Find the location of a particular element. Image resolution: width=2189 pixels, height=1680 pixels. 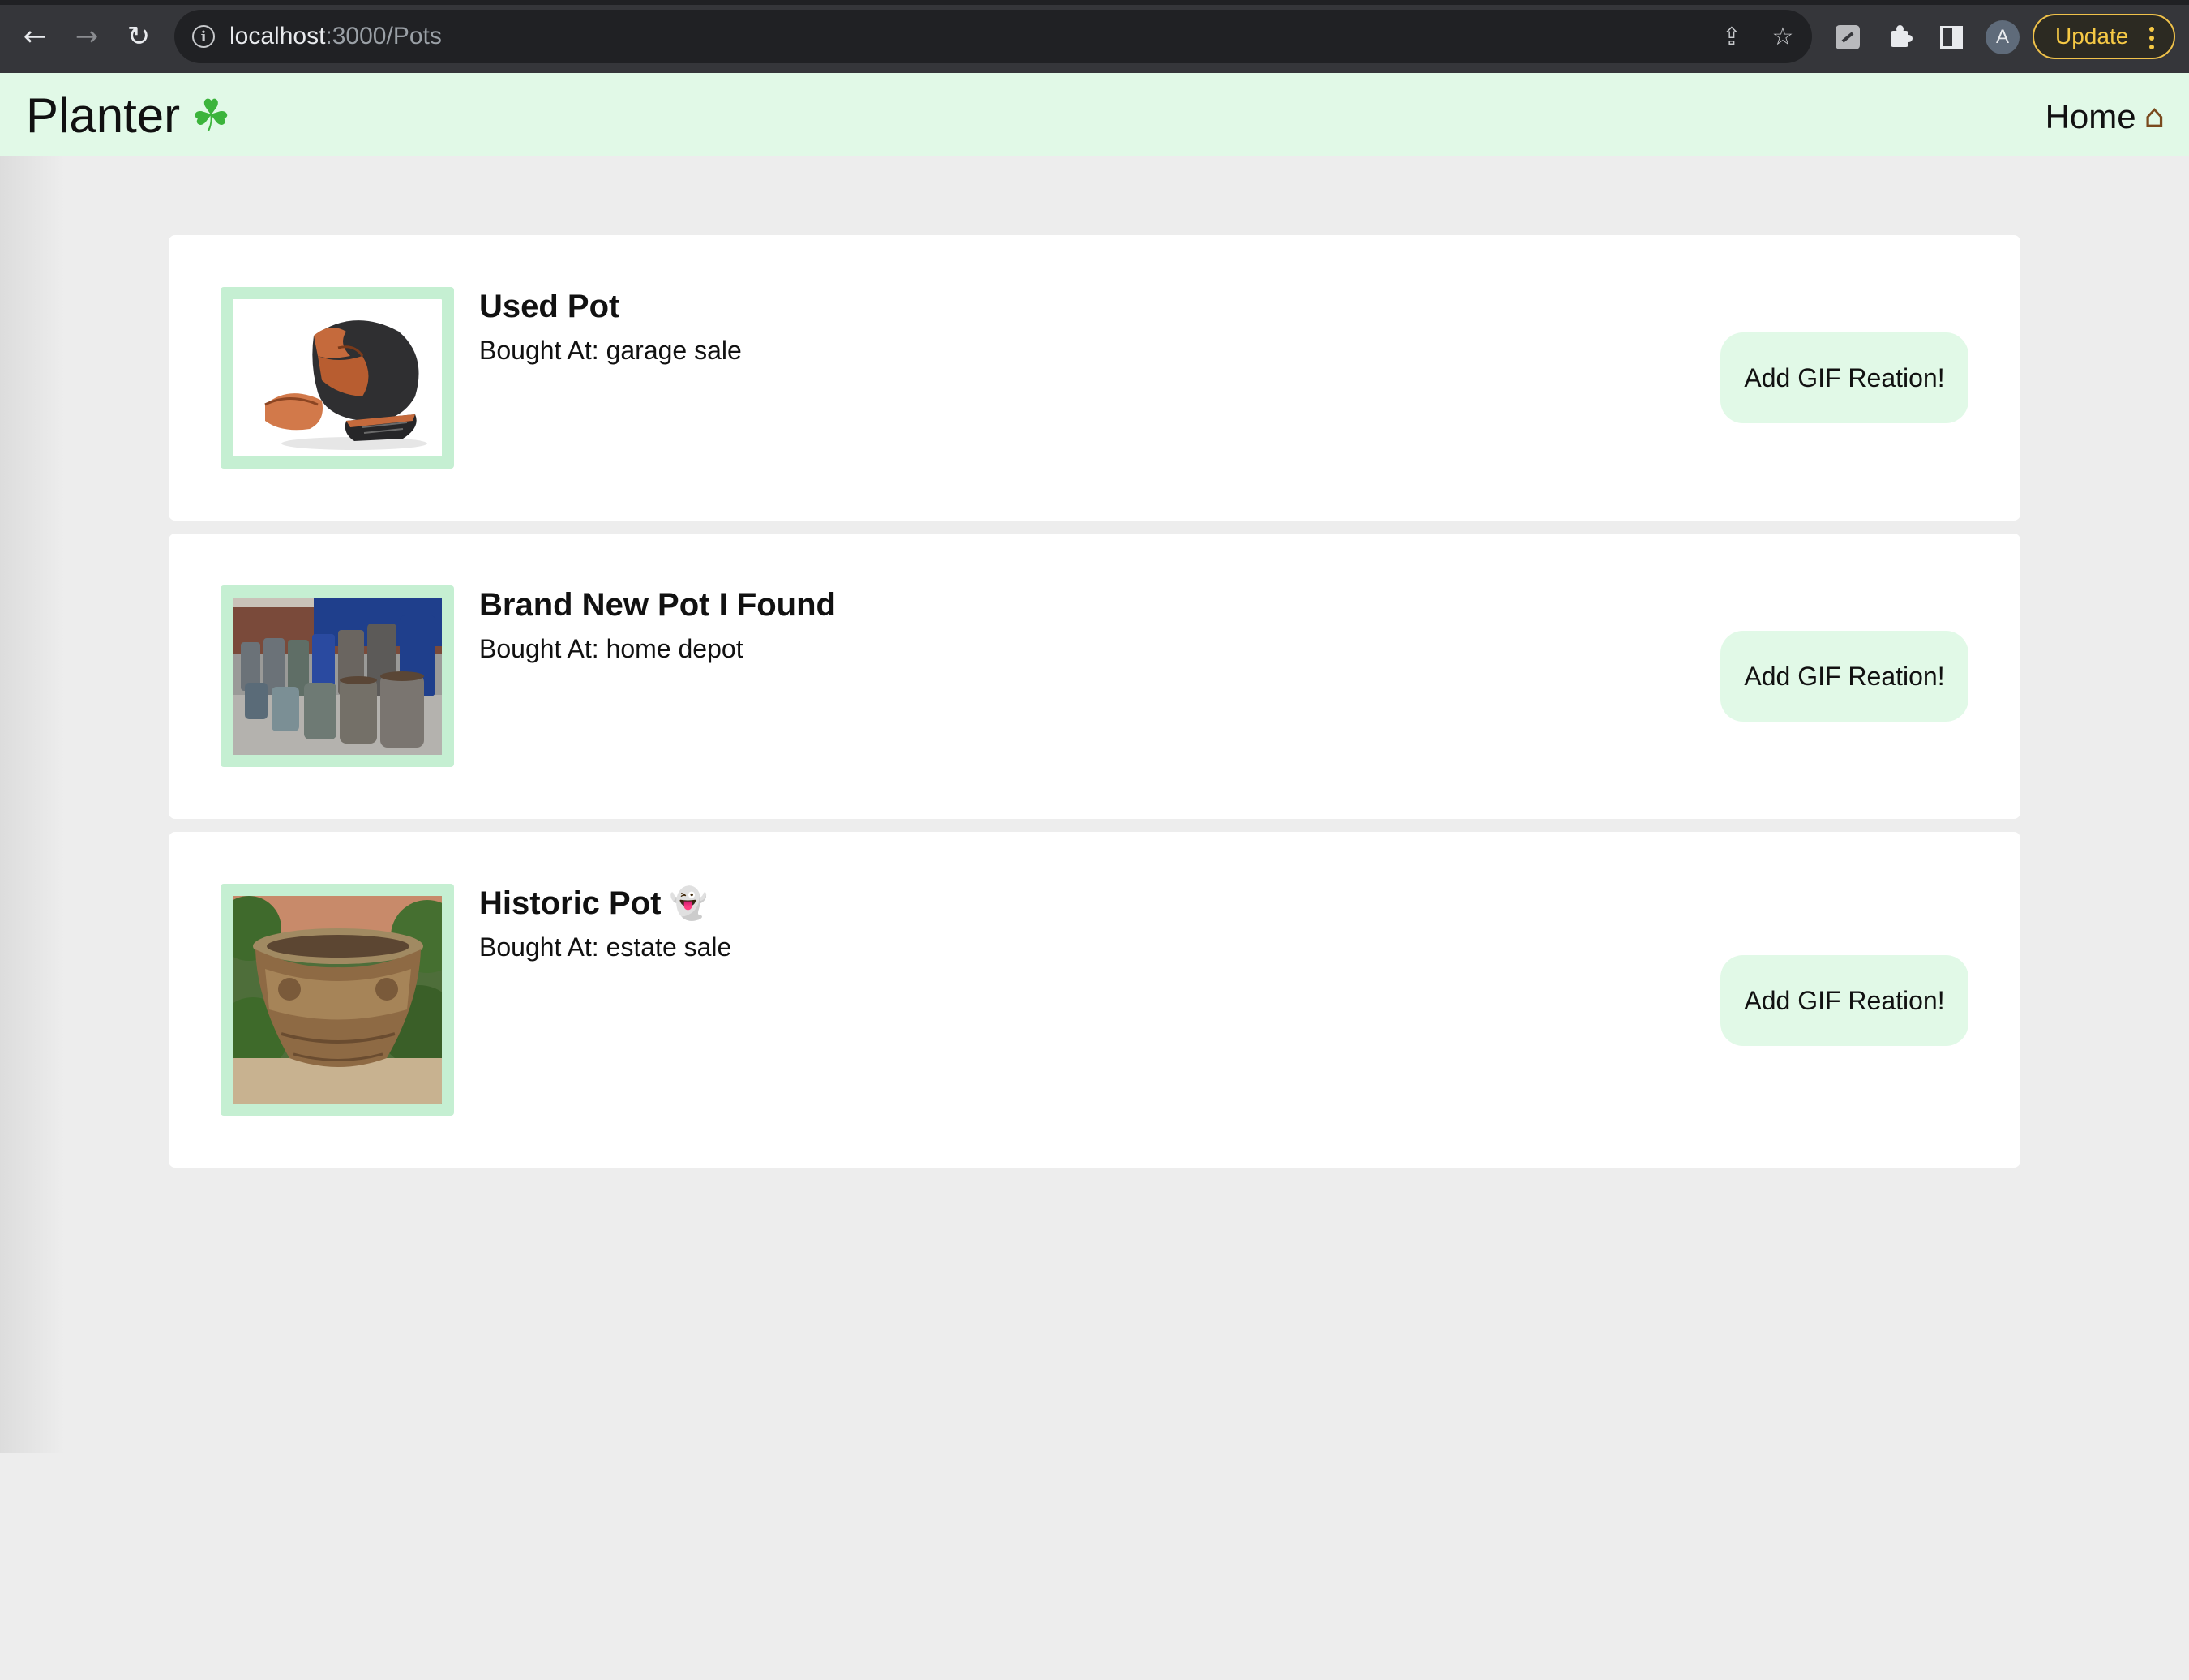

pot-title: Brand New Pot I Found is located at coordinates (657, 606).